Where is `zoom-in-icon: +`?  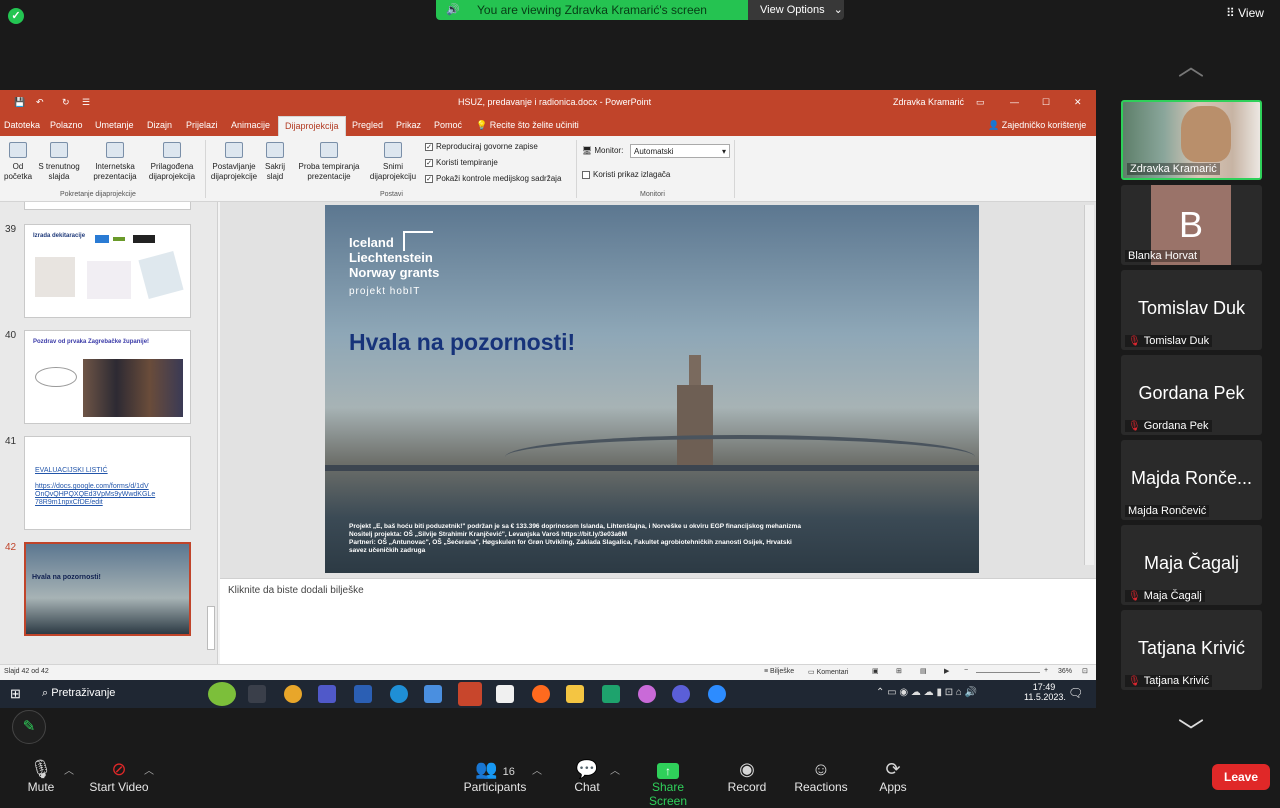 zoom-in-icon: + is located at coordinates (1046, 670).